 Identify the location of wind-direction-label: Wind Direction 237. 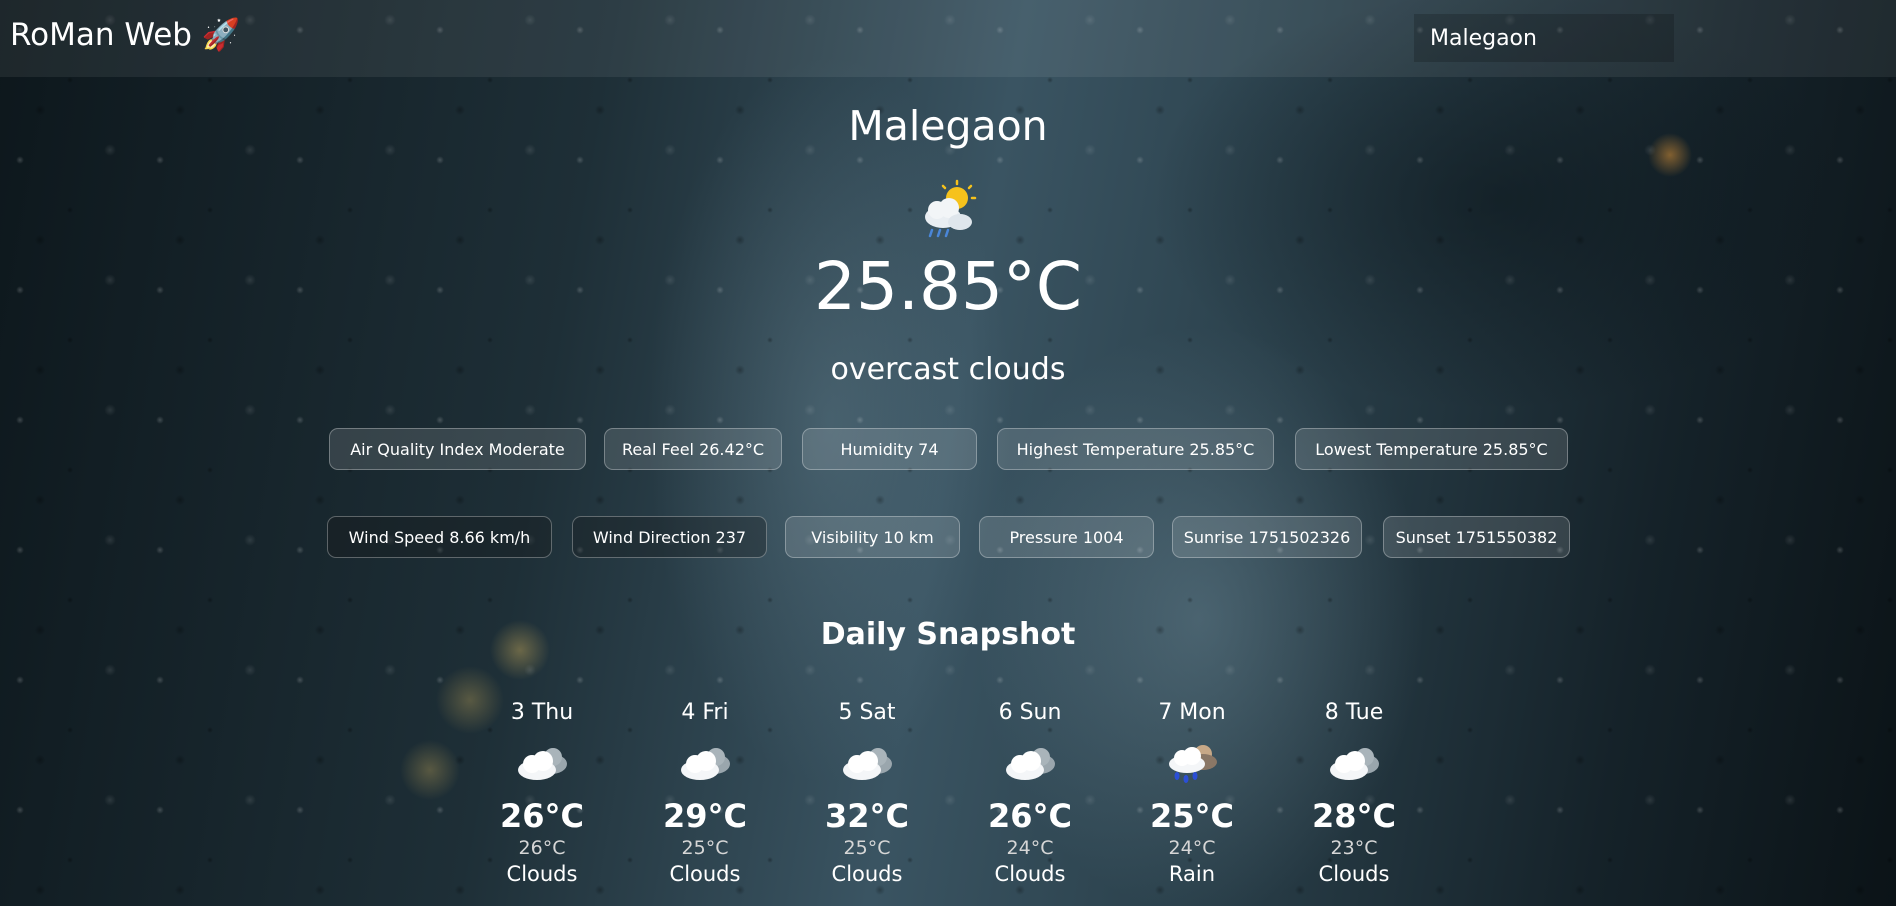
(669, 537).